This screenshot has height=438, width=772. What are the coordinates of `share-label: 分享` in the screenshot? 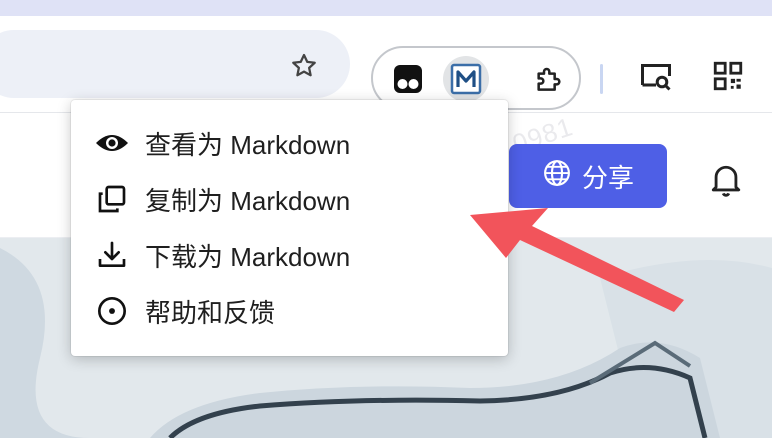 It's located at (607, 177).